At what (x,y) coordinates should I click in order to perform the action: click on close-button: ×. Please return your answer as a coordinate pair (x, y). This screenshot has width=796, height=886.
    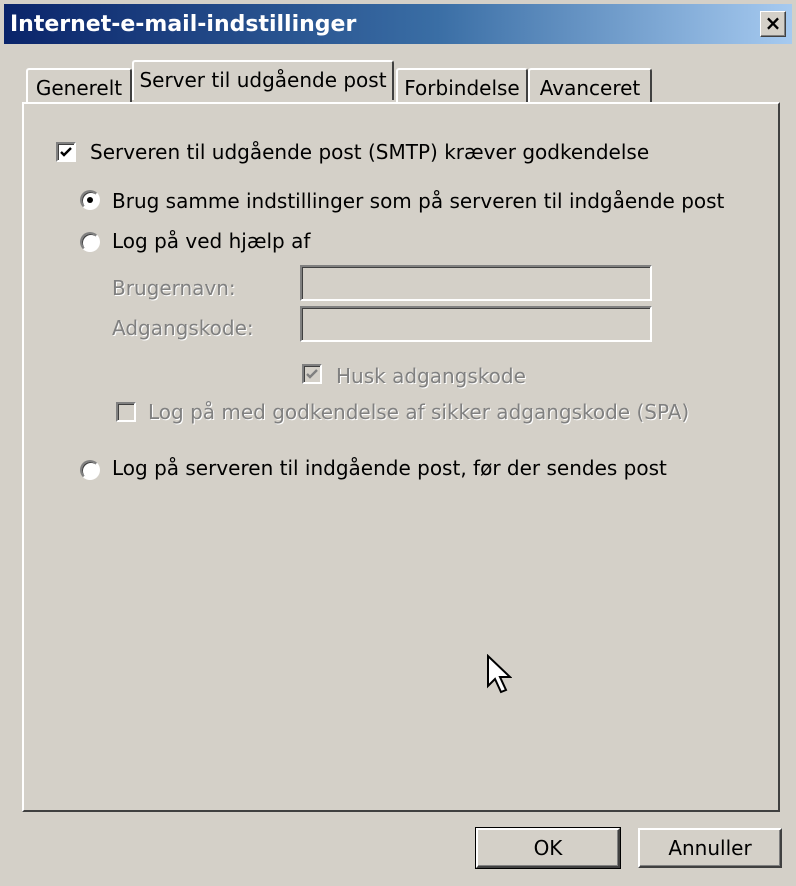
    Looking at the image, I should click on (773, 24).